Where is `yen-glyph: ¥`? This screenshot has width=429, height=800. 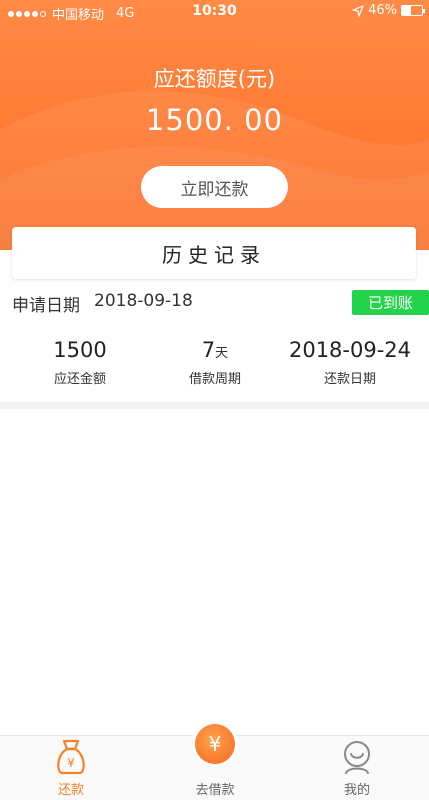 yen-glyph: ¥ is located at coordinates (71, 763).